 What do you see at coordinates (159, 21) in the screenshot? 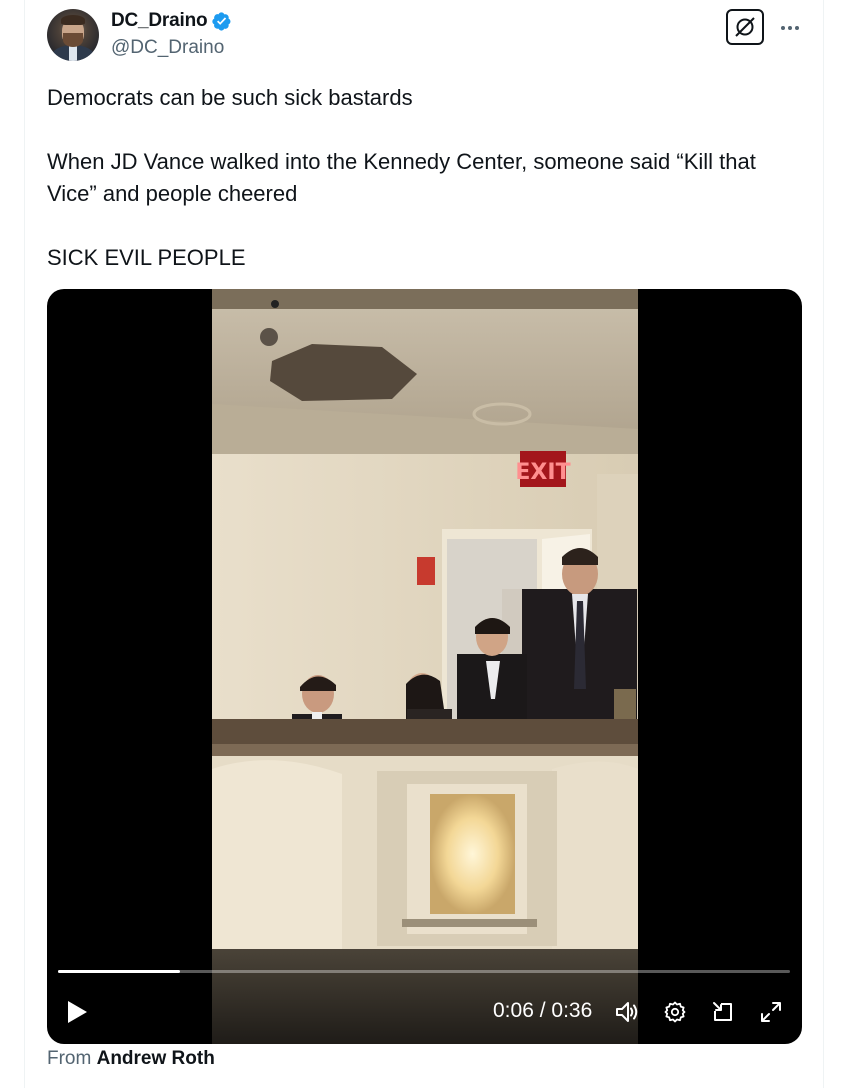
I see `author-display-name: DC_Draino` at bounding box center [159, 21].